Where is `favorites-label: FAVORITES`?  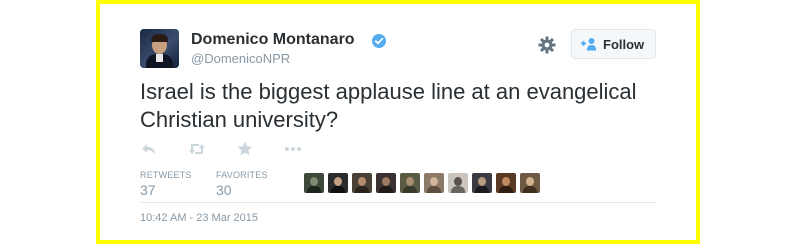
favorites-label: FAVORITES is located at coordinates (242, 175).